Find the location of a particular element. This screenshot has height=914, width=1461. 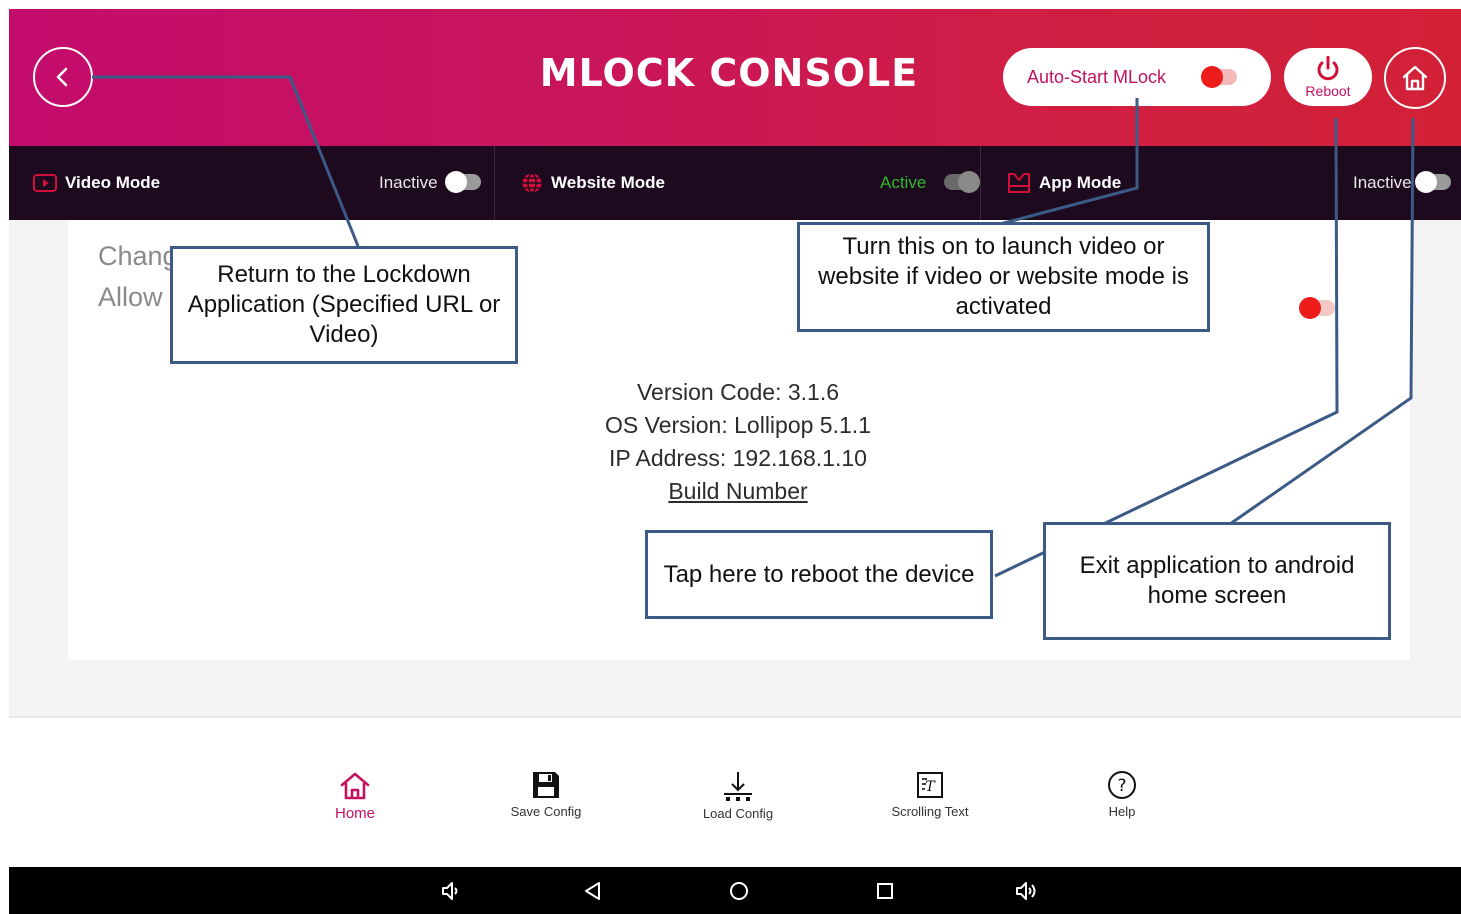

annotation-reboot: Tap here to reboot the device is located at coordinates (819, 574).